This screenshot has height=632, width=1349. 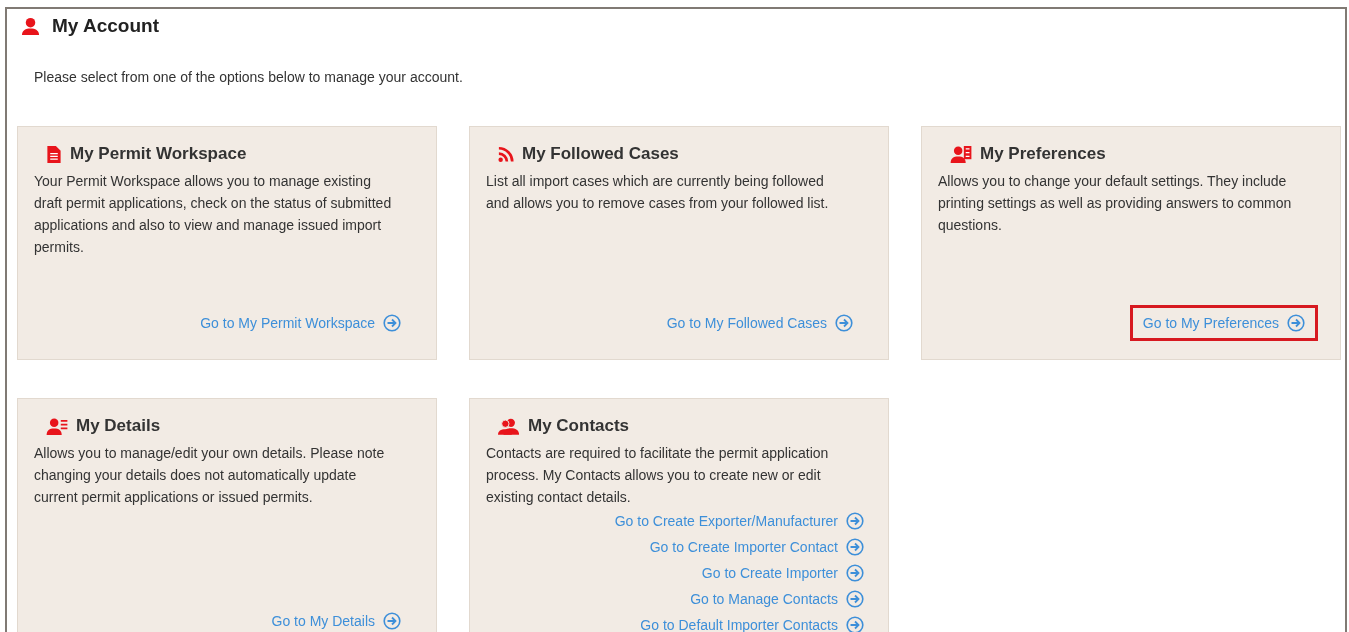 I want to click on person-settings-icon, so click(x=961, y=154).